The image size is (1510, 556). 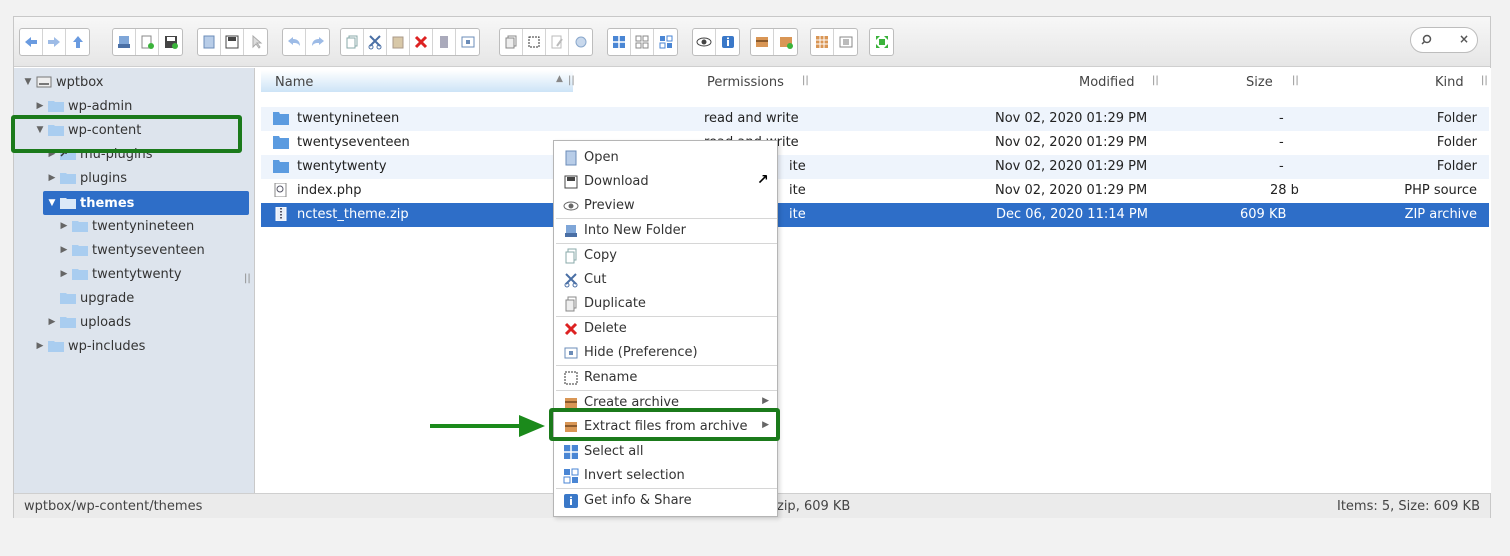 What do you see at coordinates (126, 226) in the screenshot?
I see `tree-item-twentynineteen: ▶ twentynineteen` at bounding box center [126, 226].